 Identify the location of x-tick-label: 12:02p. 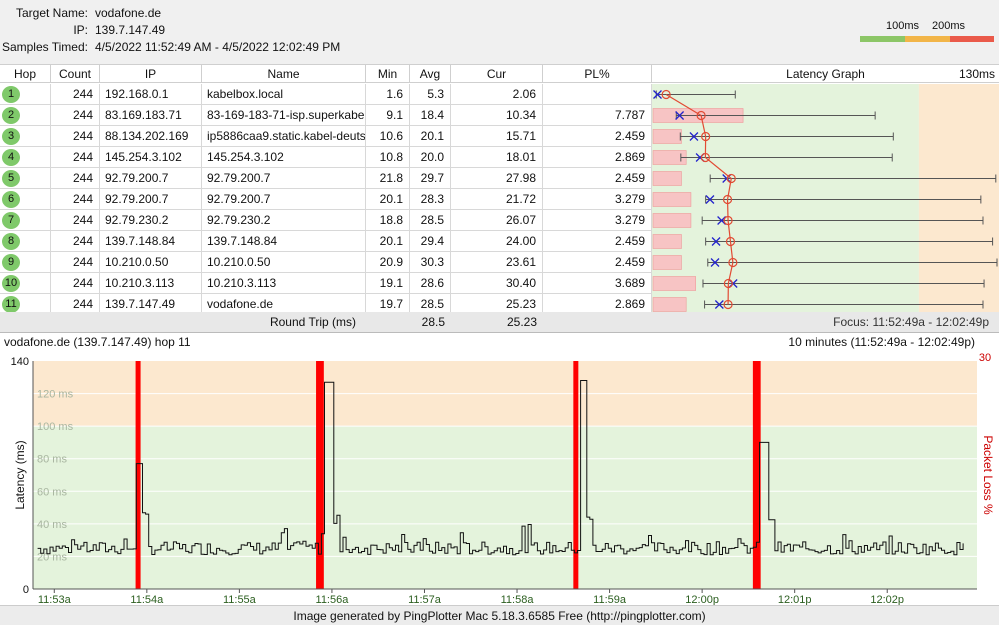
(887, 599).